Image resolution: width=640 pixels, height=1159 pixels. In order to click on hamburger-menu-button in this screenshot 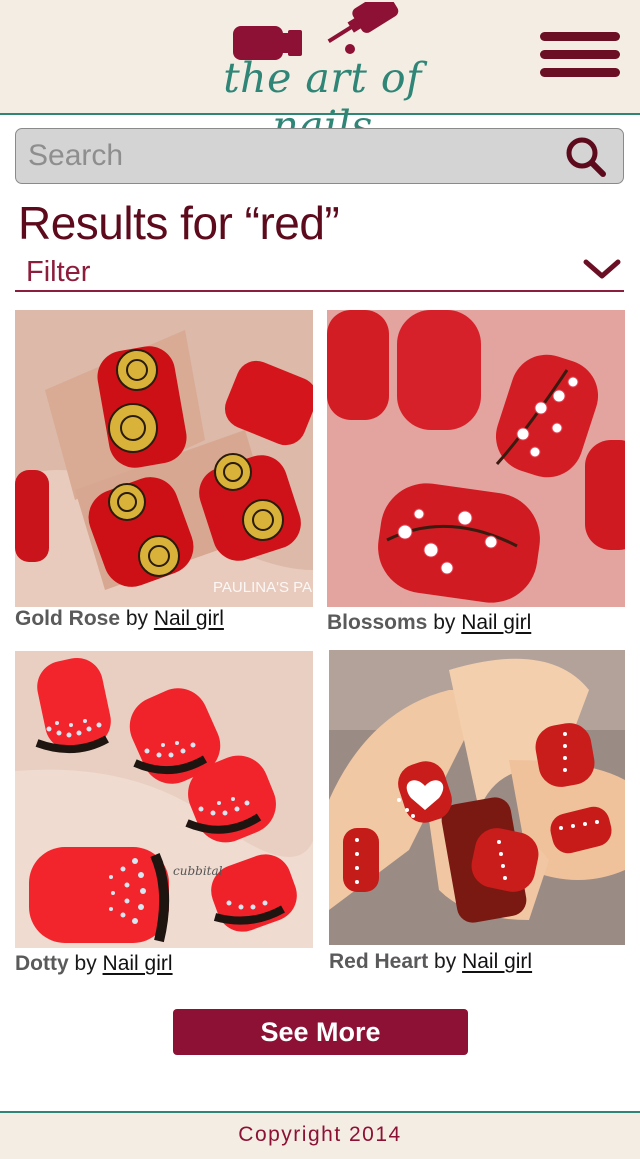, I will do `click(581, 55)`.